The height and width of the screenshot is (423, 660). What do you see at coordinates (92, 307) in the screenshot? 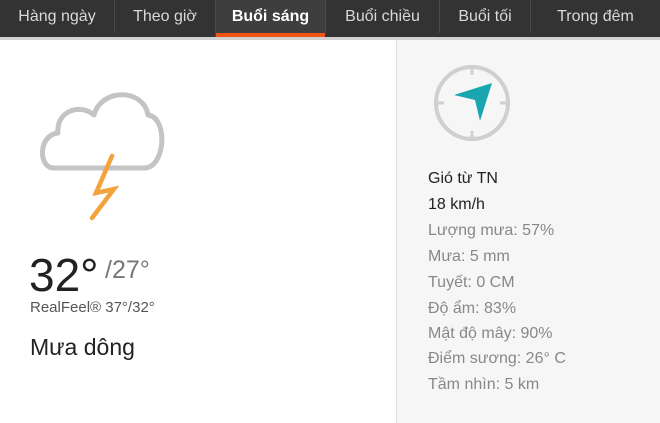
I see `realfeel-text: RealFeel® 37°/32°` at bounding box center [92, 307].